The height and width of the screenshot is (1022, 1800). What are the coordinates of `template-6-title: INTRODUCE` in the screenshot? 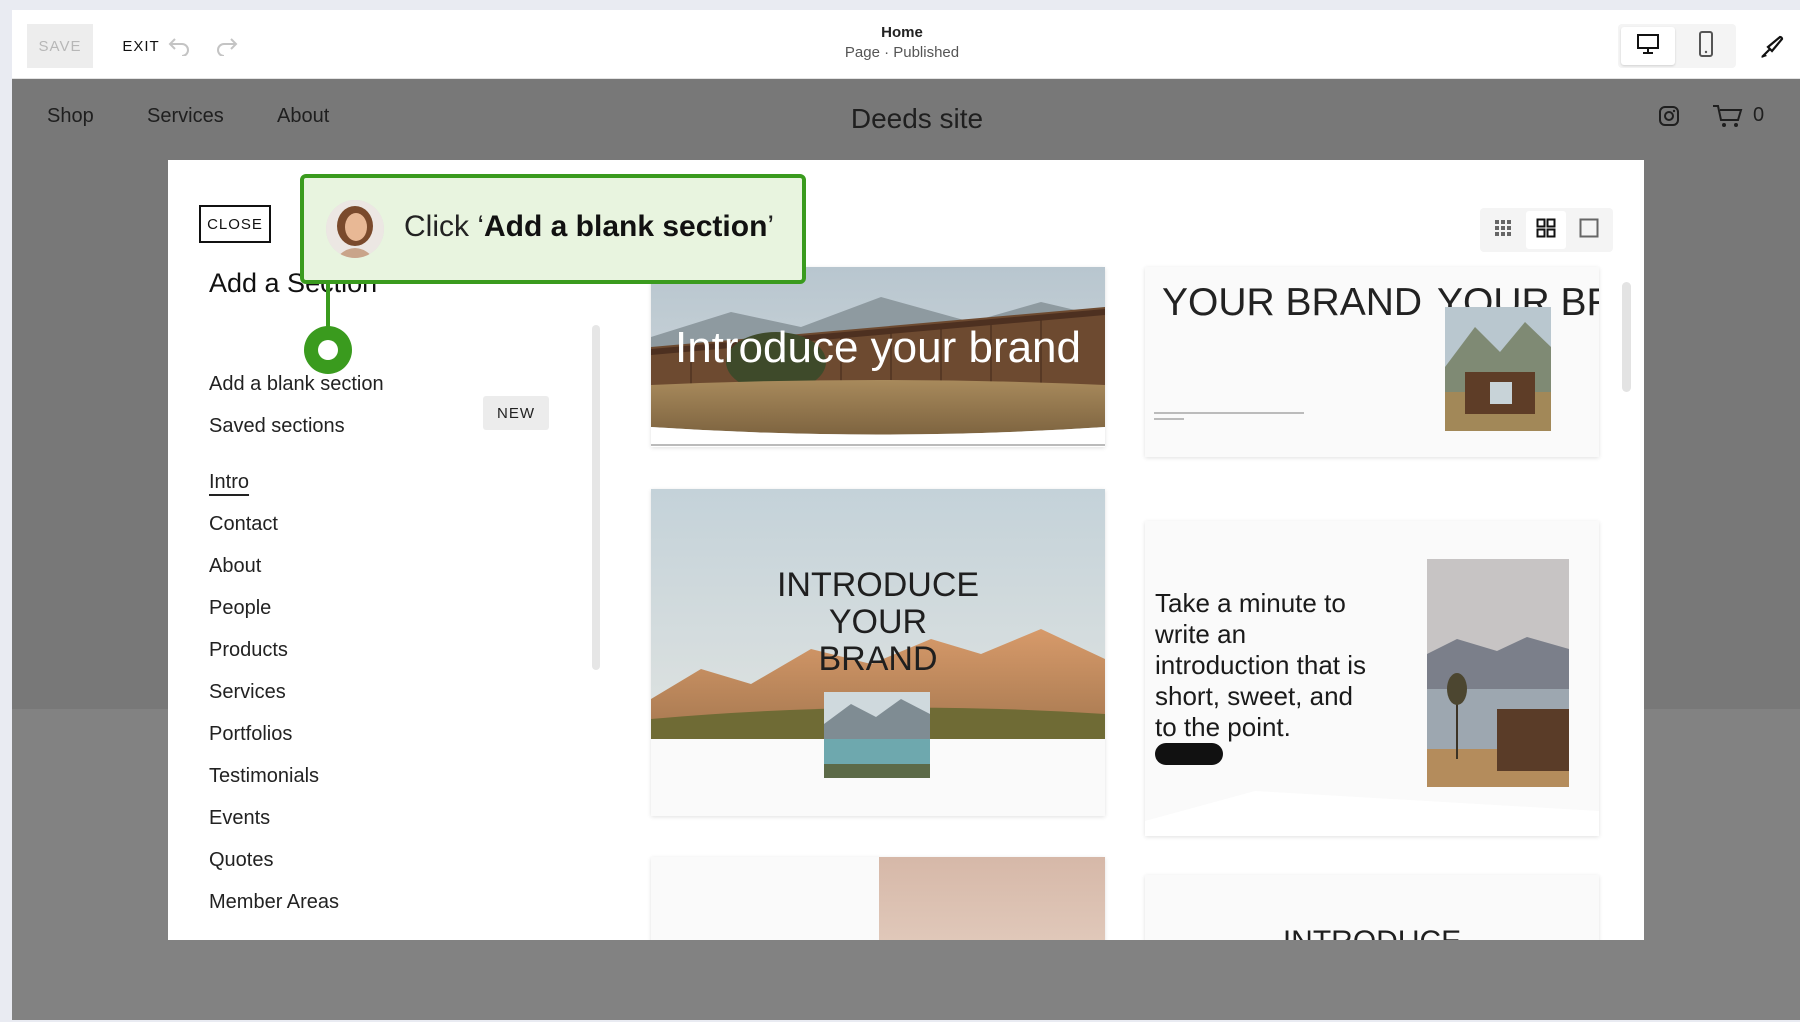 It's located at (1372, 932).